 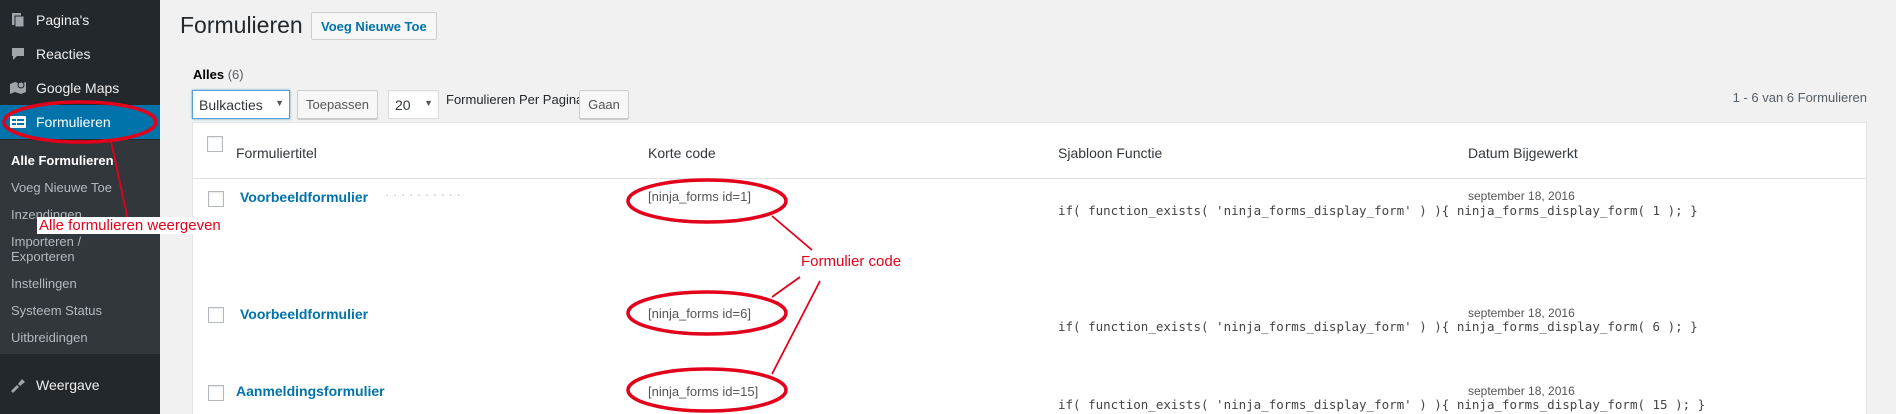 What do you see at coordinates (49, 337) in the screenshot?
I see `submenu-extensions: Uitbreidingen` at bounding box center [49, 337].